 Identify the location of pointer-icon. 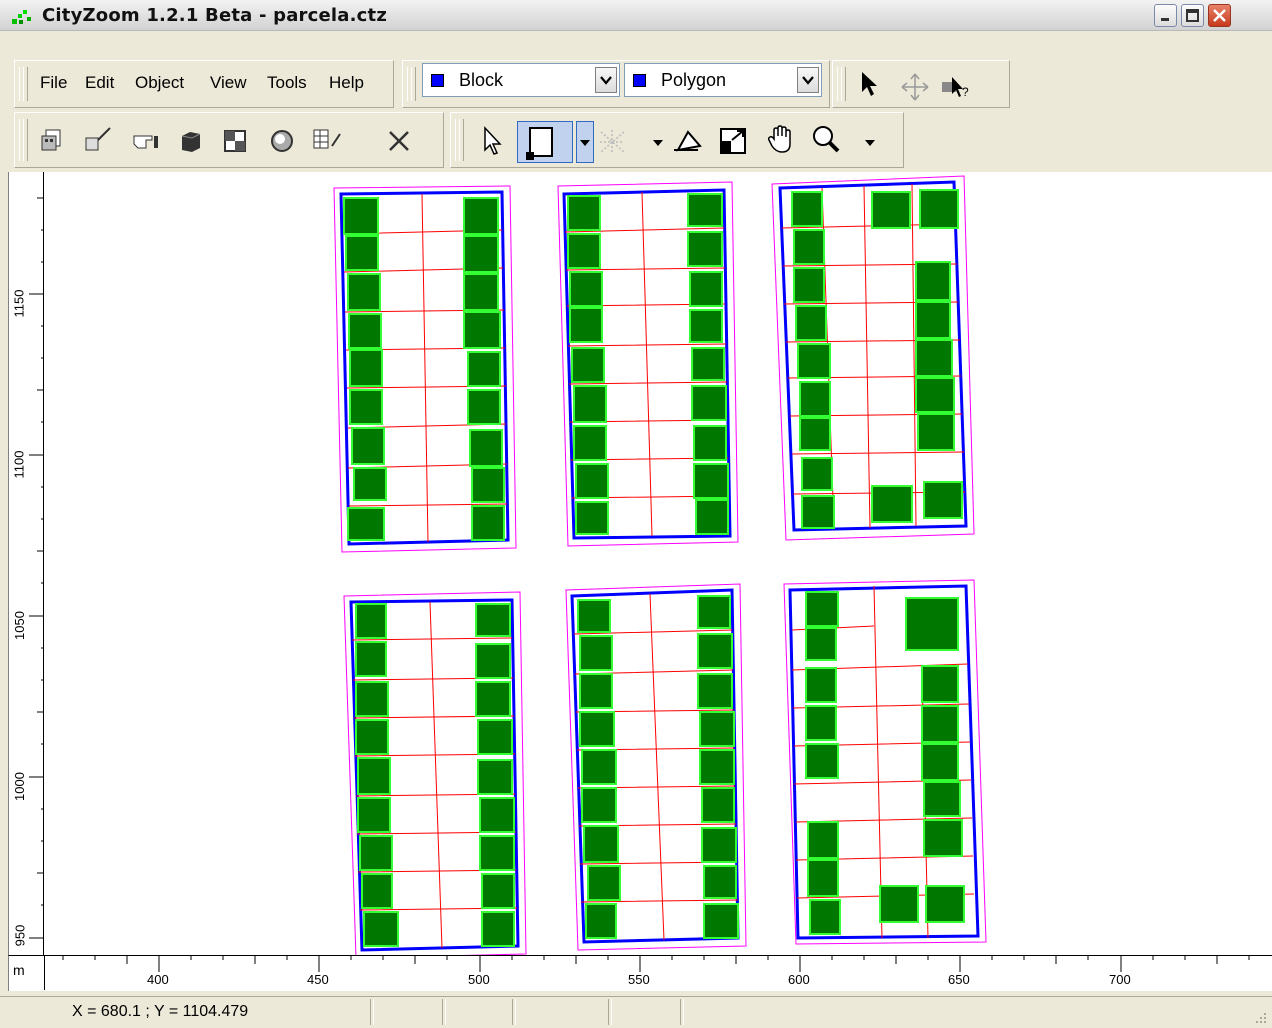
(870, 84).